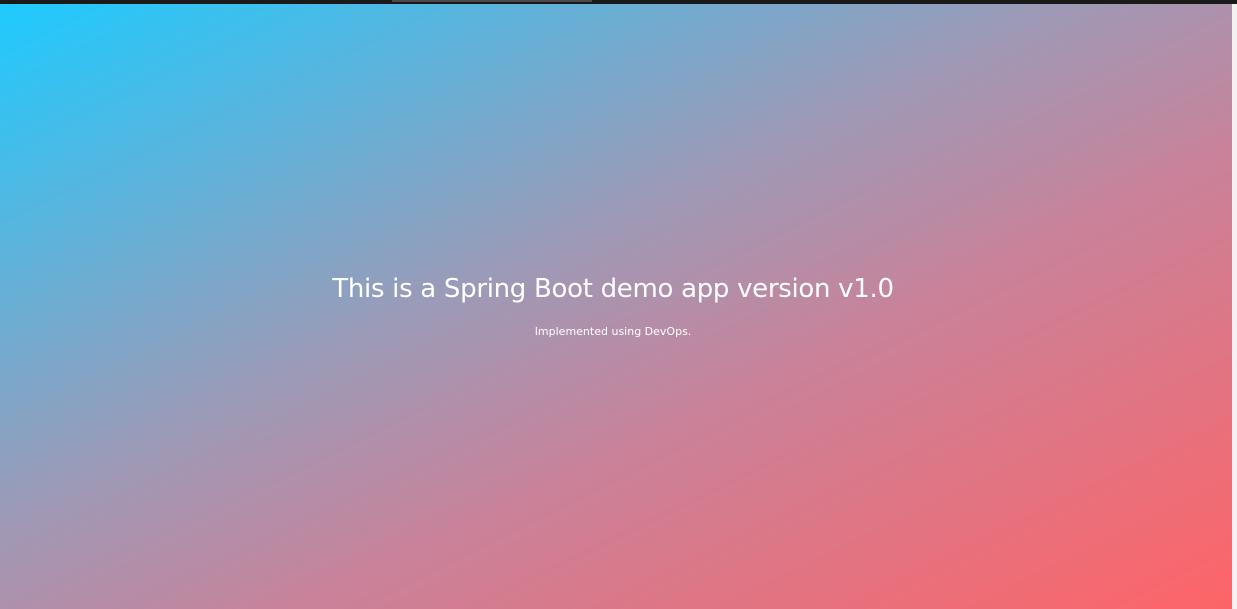 Image resolution: width=1237 pixels, height=609 pixels. What do you see at coordinates (492, 1) in the screenshot?
I see `top-bar-progress` at bounding box center [492, 1].